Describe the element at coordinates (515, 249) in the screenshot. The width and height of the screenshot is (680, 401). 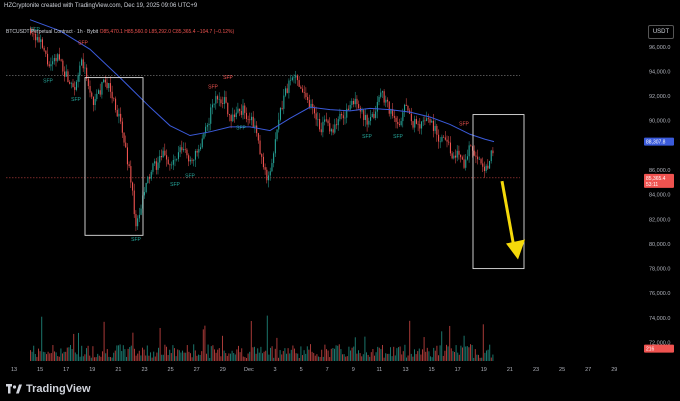
I see `down-arrow-head` at that location.